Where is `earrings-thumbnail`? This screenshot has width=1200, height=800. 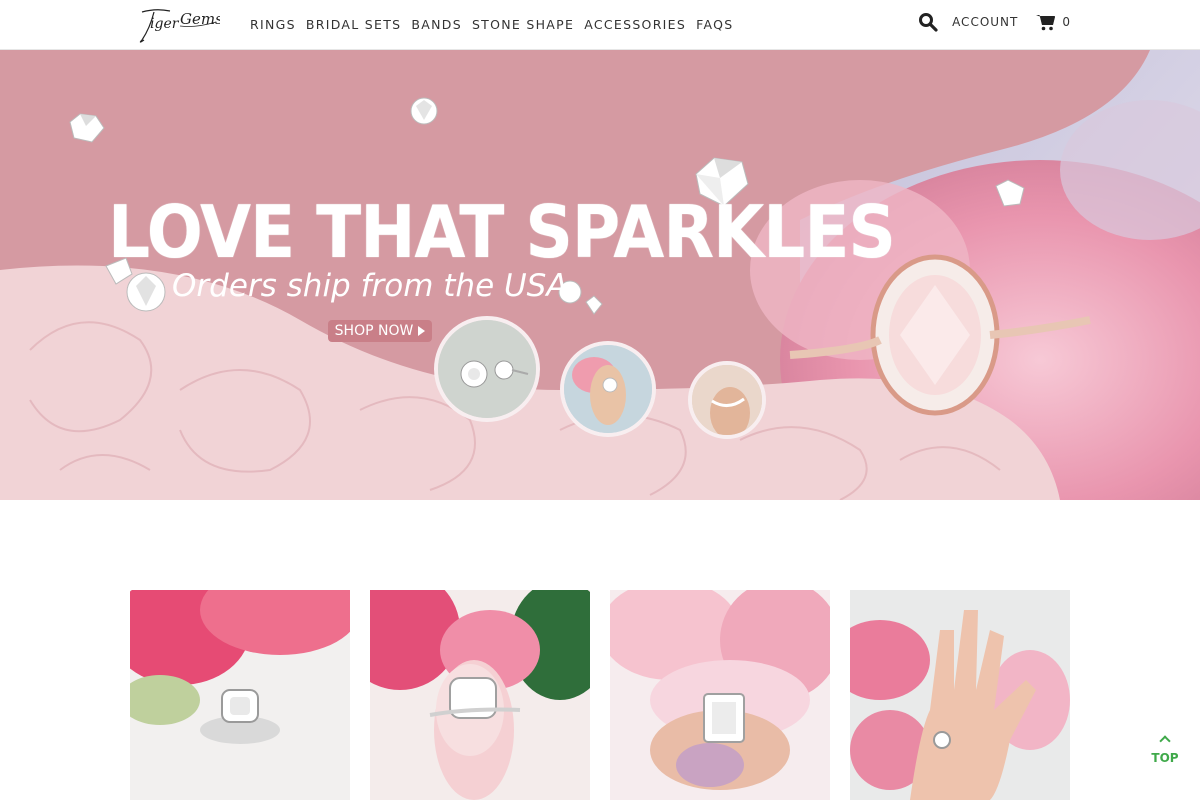
earrings-thumbnail is located at coordinates (487, 369).